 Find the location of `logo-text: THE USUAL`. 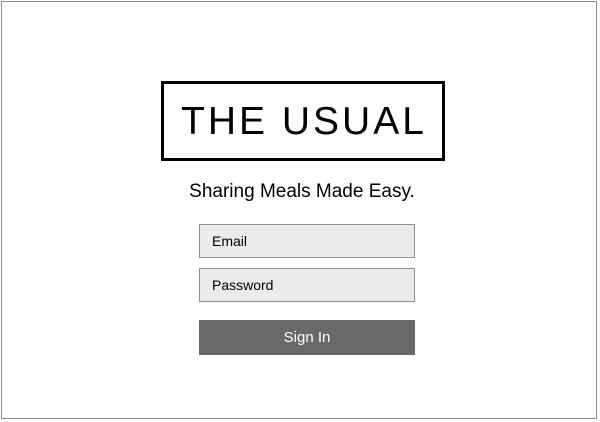

logo-text: THE USUAL is located at coordinates (304, 121).